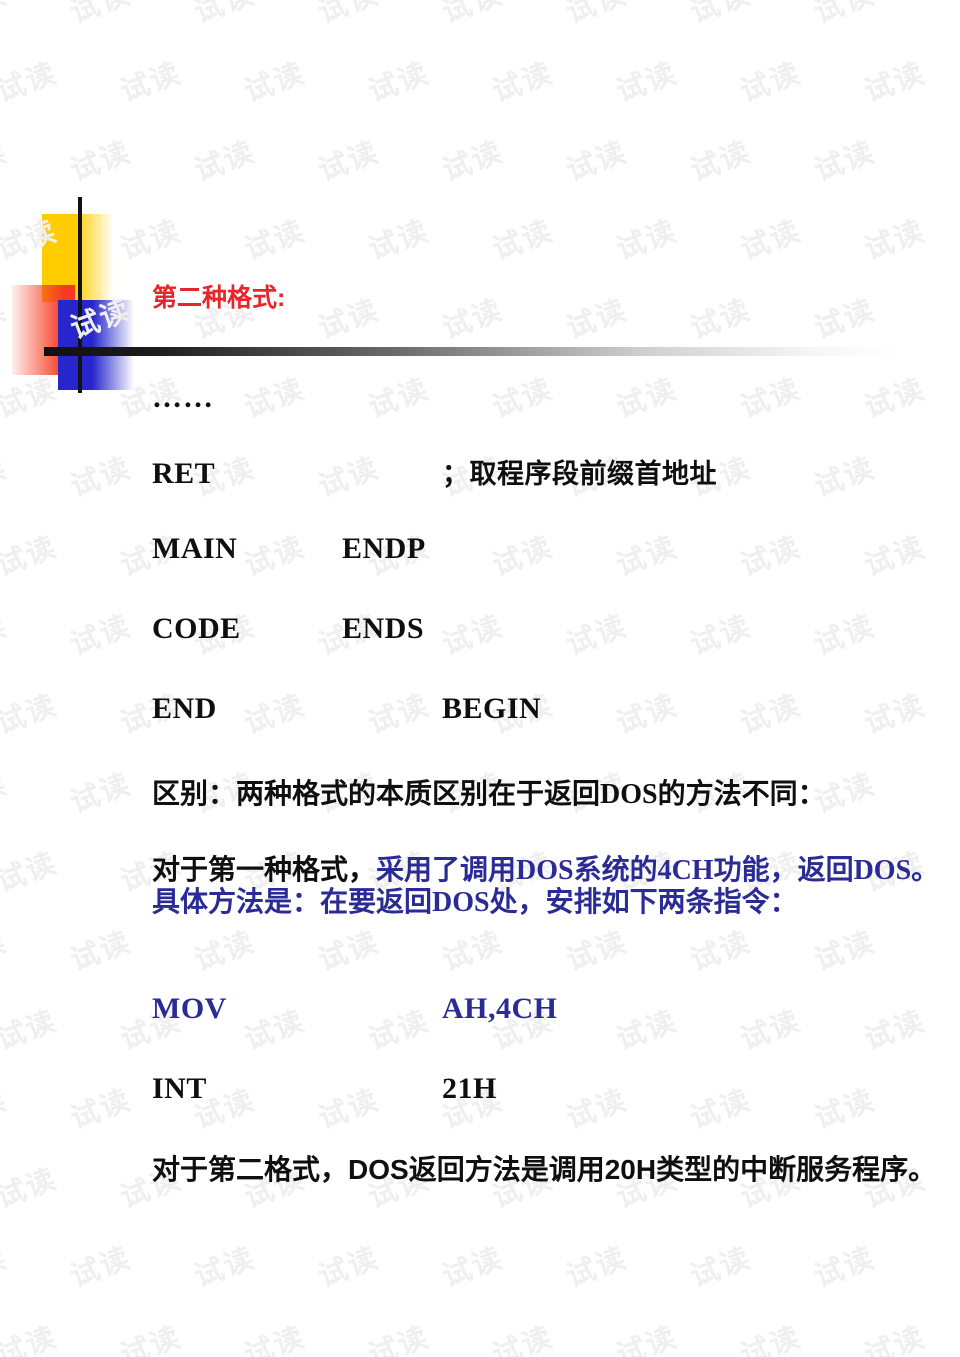  What do you see at coordinates (288, 629) in the screenshot?
I see `code-line-code-ends: CODE ENDS` at bounding box center [288, 629].